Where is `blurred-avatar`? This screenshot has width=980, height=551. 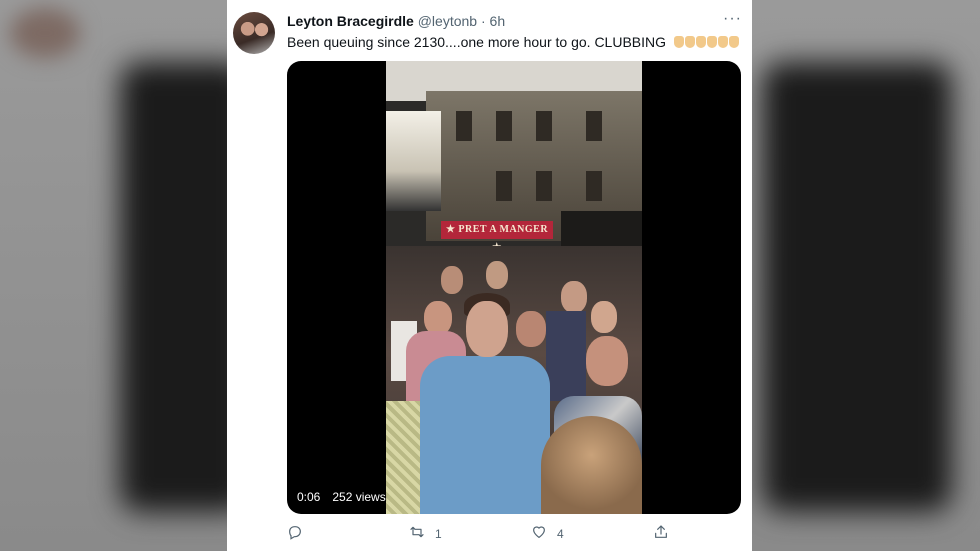 blurred-avatar is located at coordinates (45, 33).